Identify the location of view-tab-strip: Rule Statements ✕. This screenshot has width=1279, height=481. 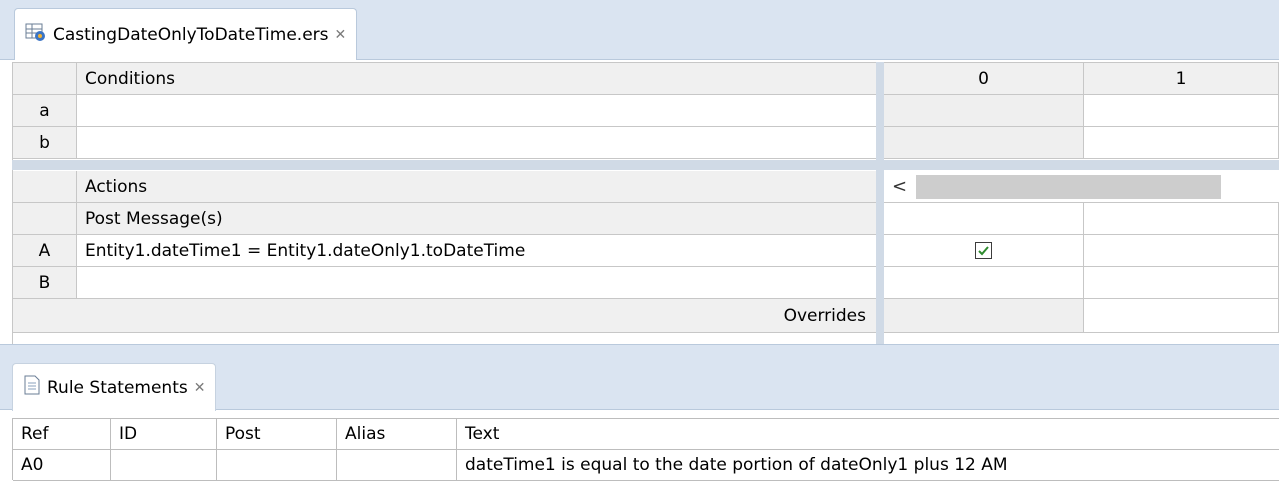
(639, 377).